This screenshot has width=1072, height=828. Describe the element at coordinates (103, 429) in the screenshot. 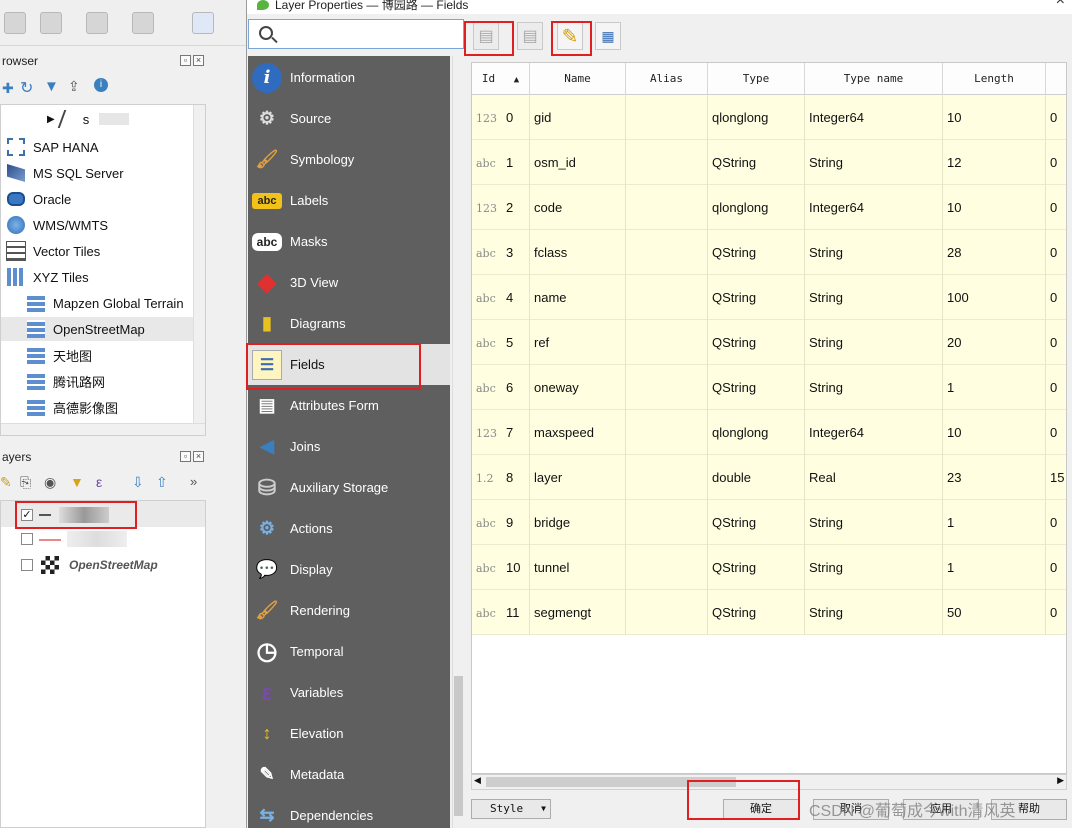

I see `browser-hscroll` at that location.